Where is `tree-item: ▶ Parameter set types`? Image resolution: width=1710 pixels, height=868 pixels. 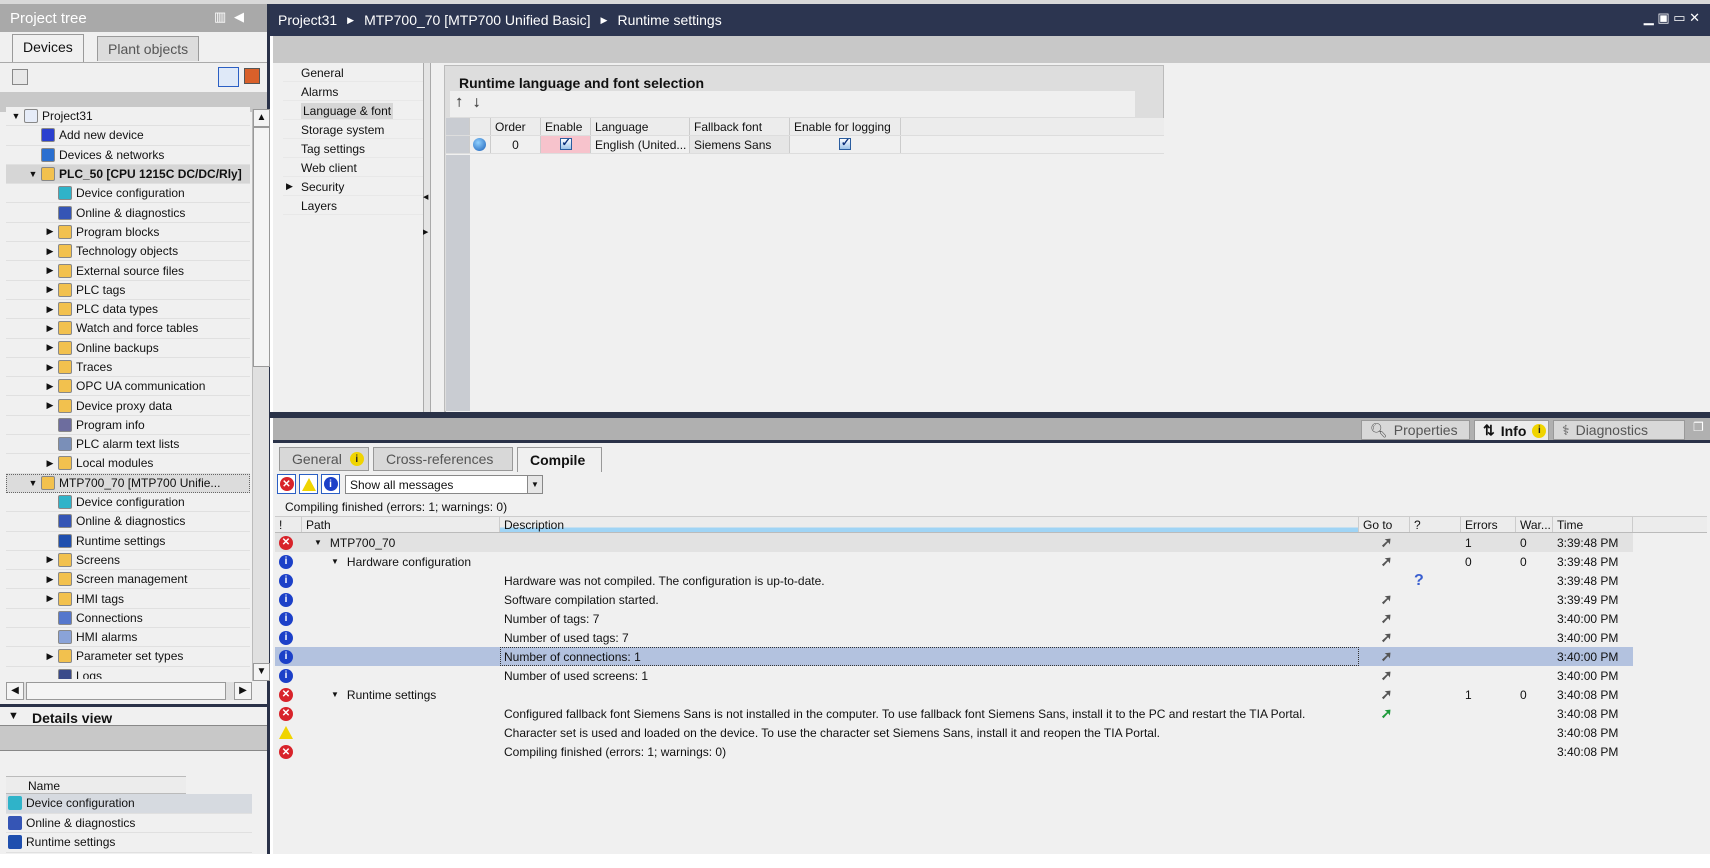 tree-item: ▶ Parameter set types is located at coordinates (128, 657).